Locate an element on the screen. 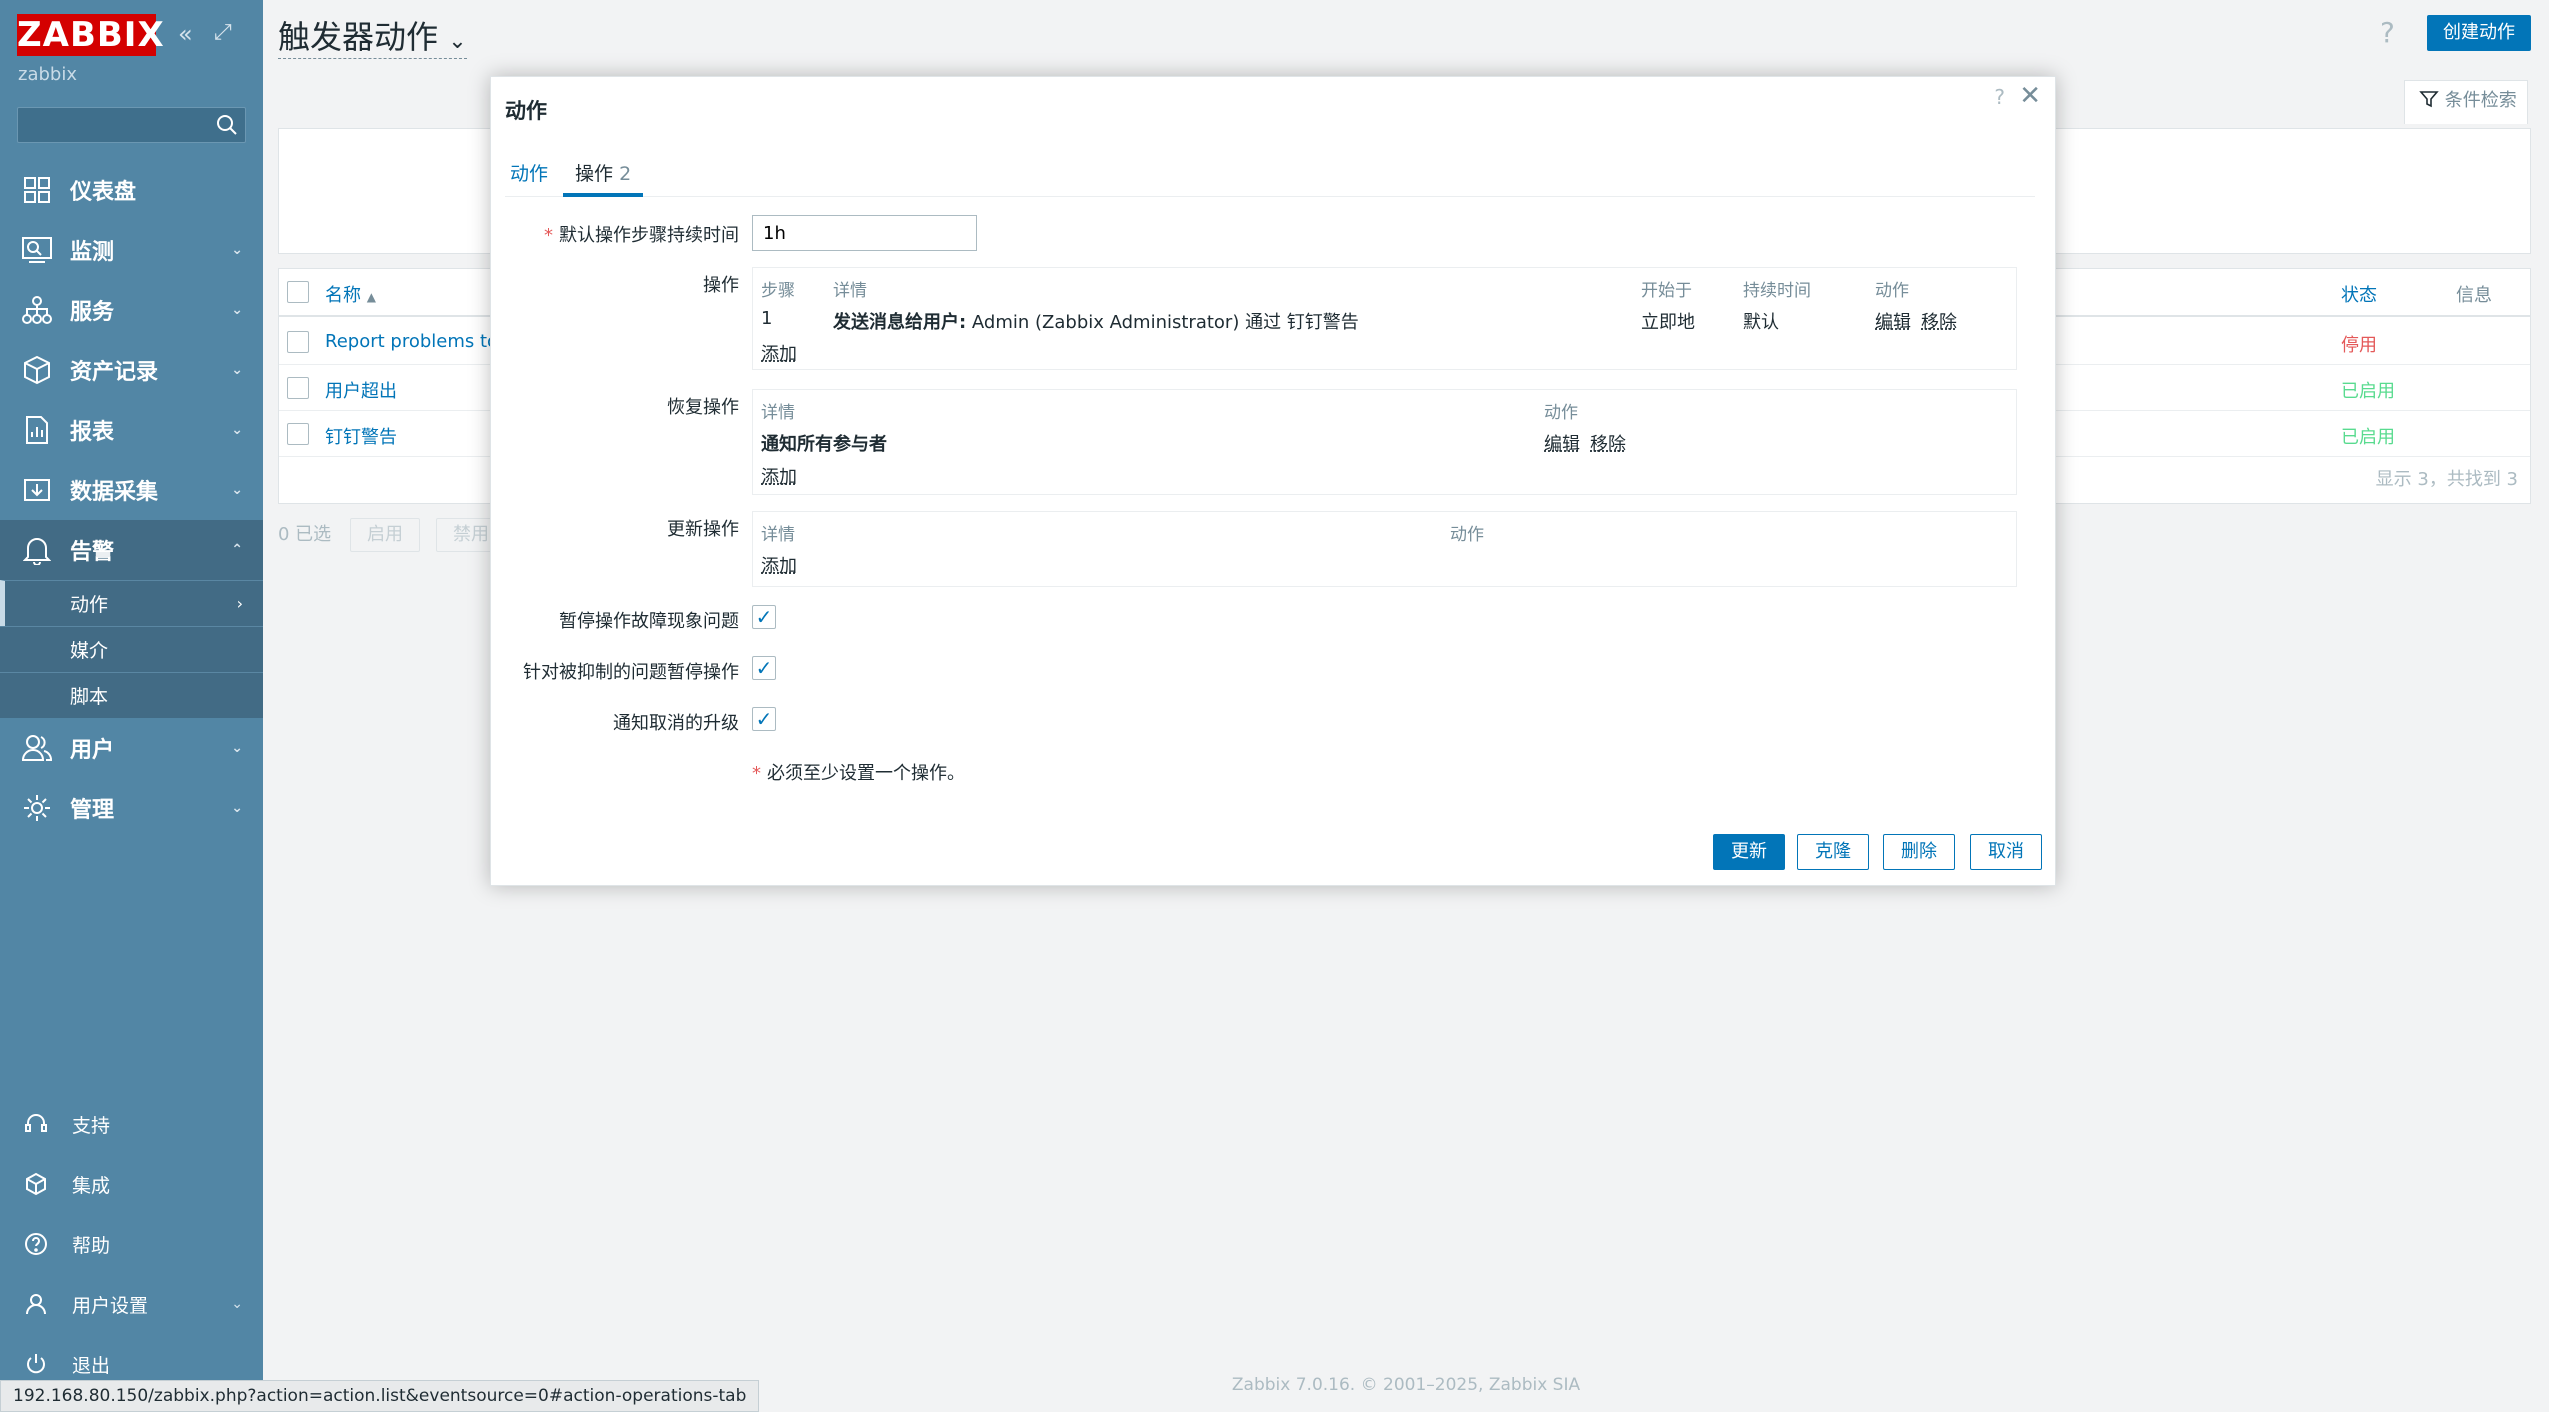  add-update-operation-link: 添加 is located at coordinates (779, 565).